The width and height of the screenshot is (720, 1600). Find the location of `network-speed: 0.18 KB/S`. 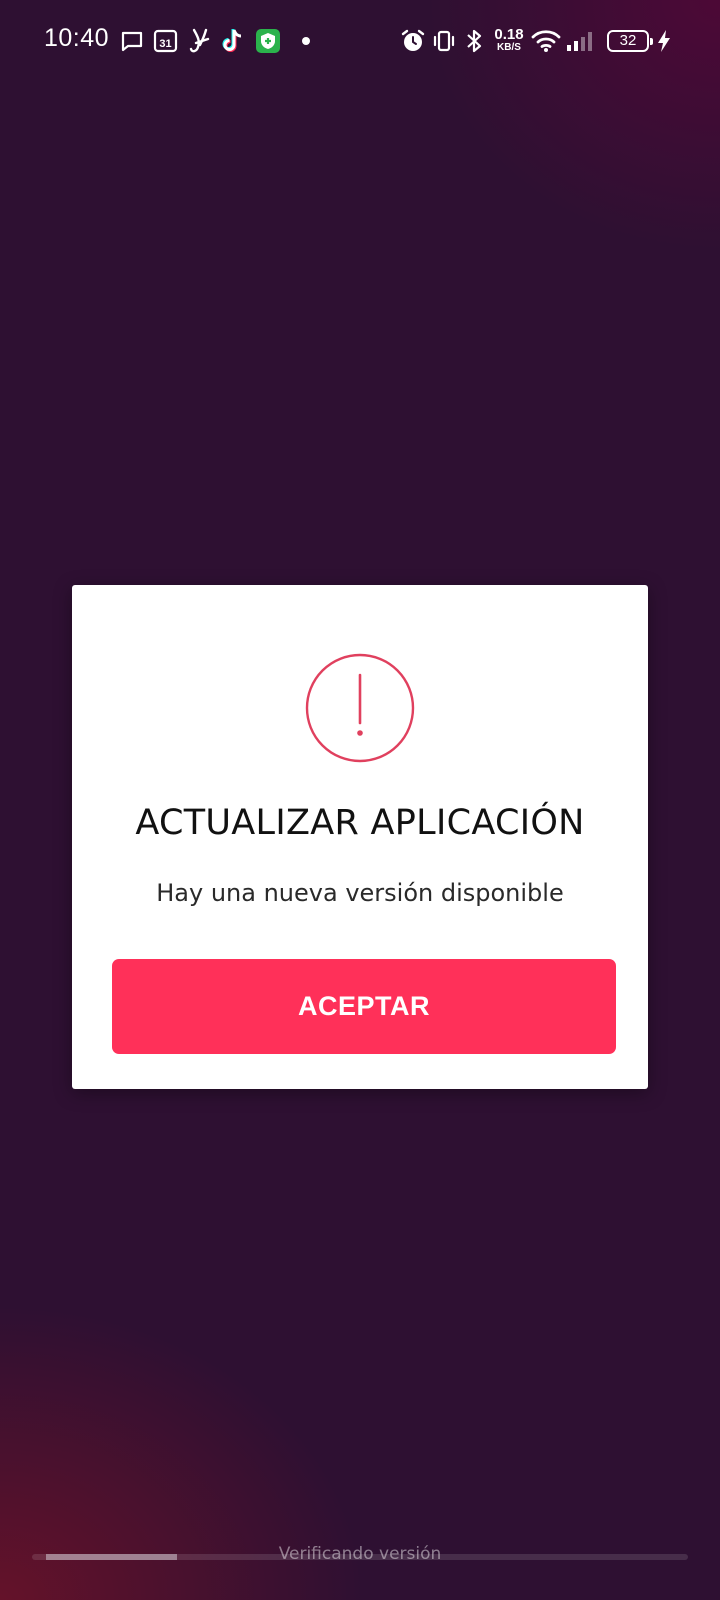

network-speed: 0.18 KB/S is located at coordinates (509, 40).